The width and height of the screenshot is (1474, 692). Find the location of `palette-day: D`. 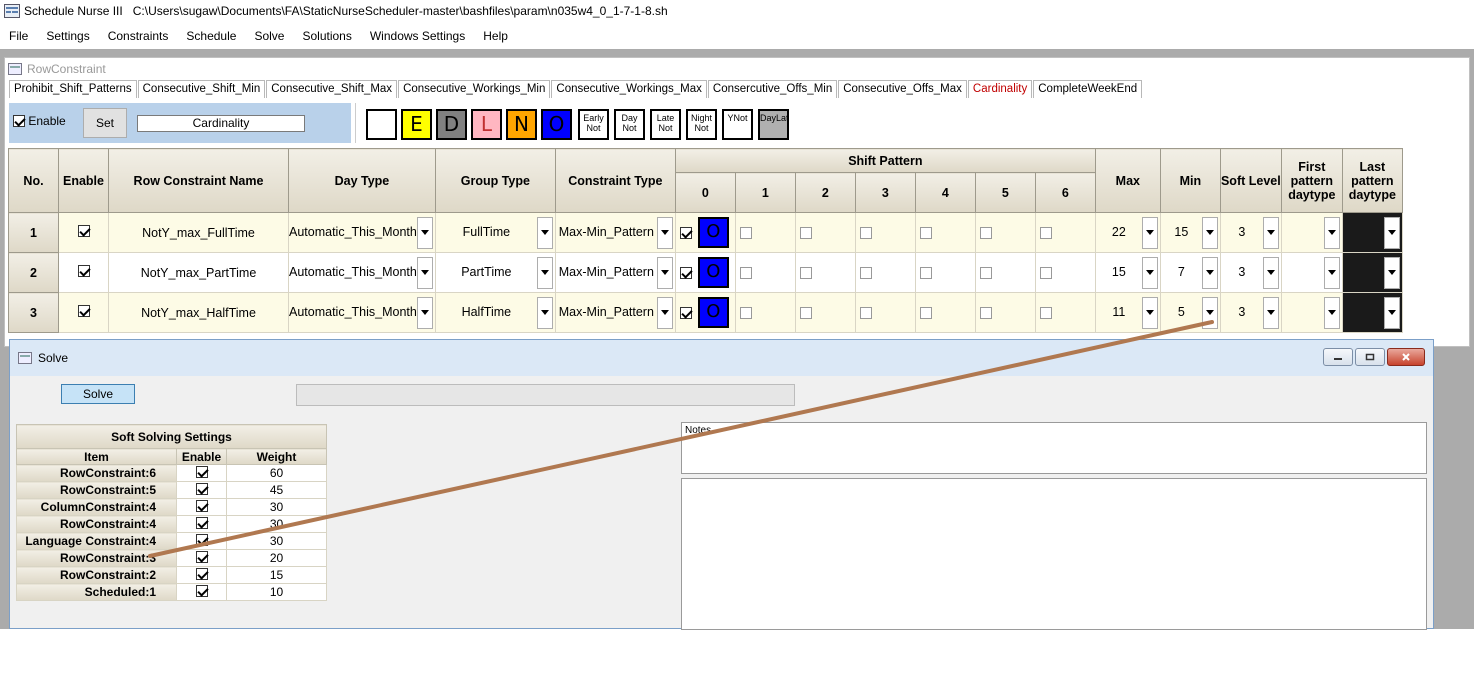

palette-day: D is located at coordinates (451, 124).